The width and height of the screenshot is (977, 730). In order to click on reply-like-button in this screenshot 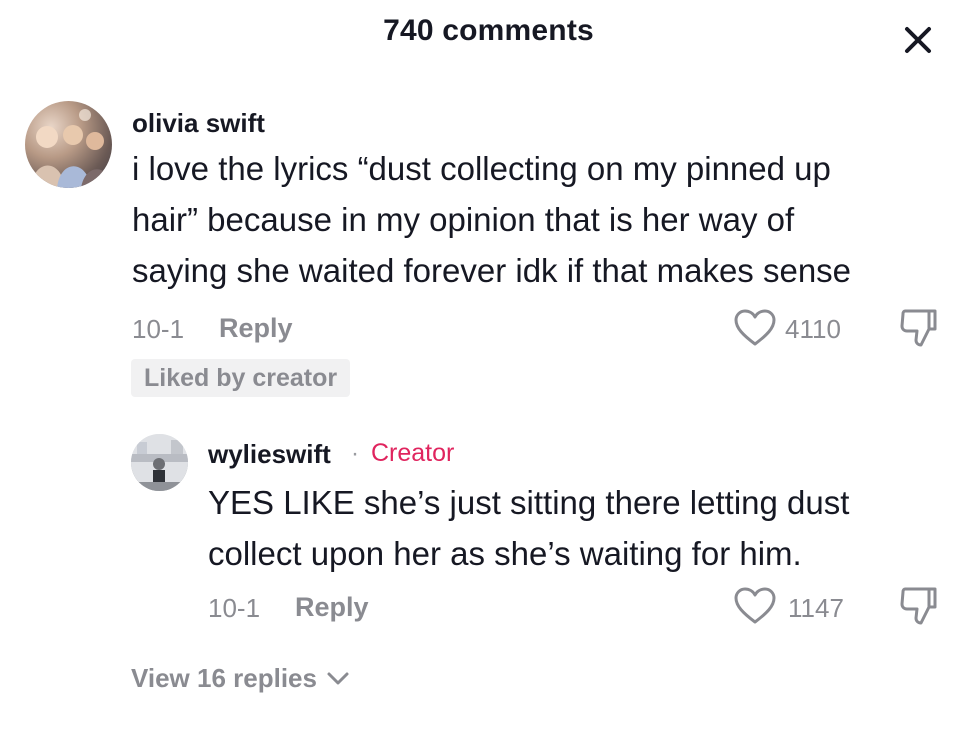, I will do `click(755, 606)`.